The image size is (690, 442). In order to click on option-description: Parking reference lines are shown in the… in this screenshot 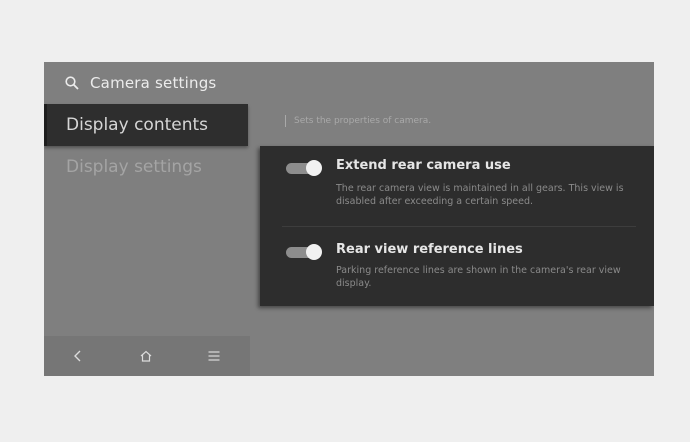, I will do `click(478, 277)`.